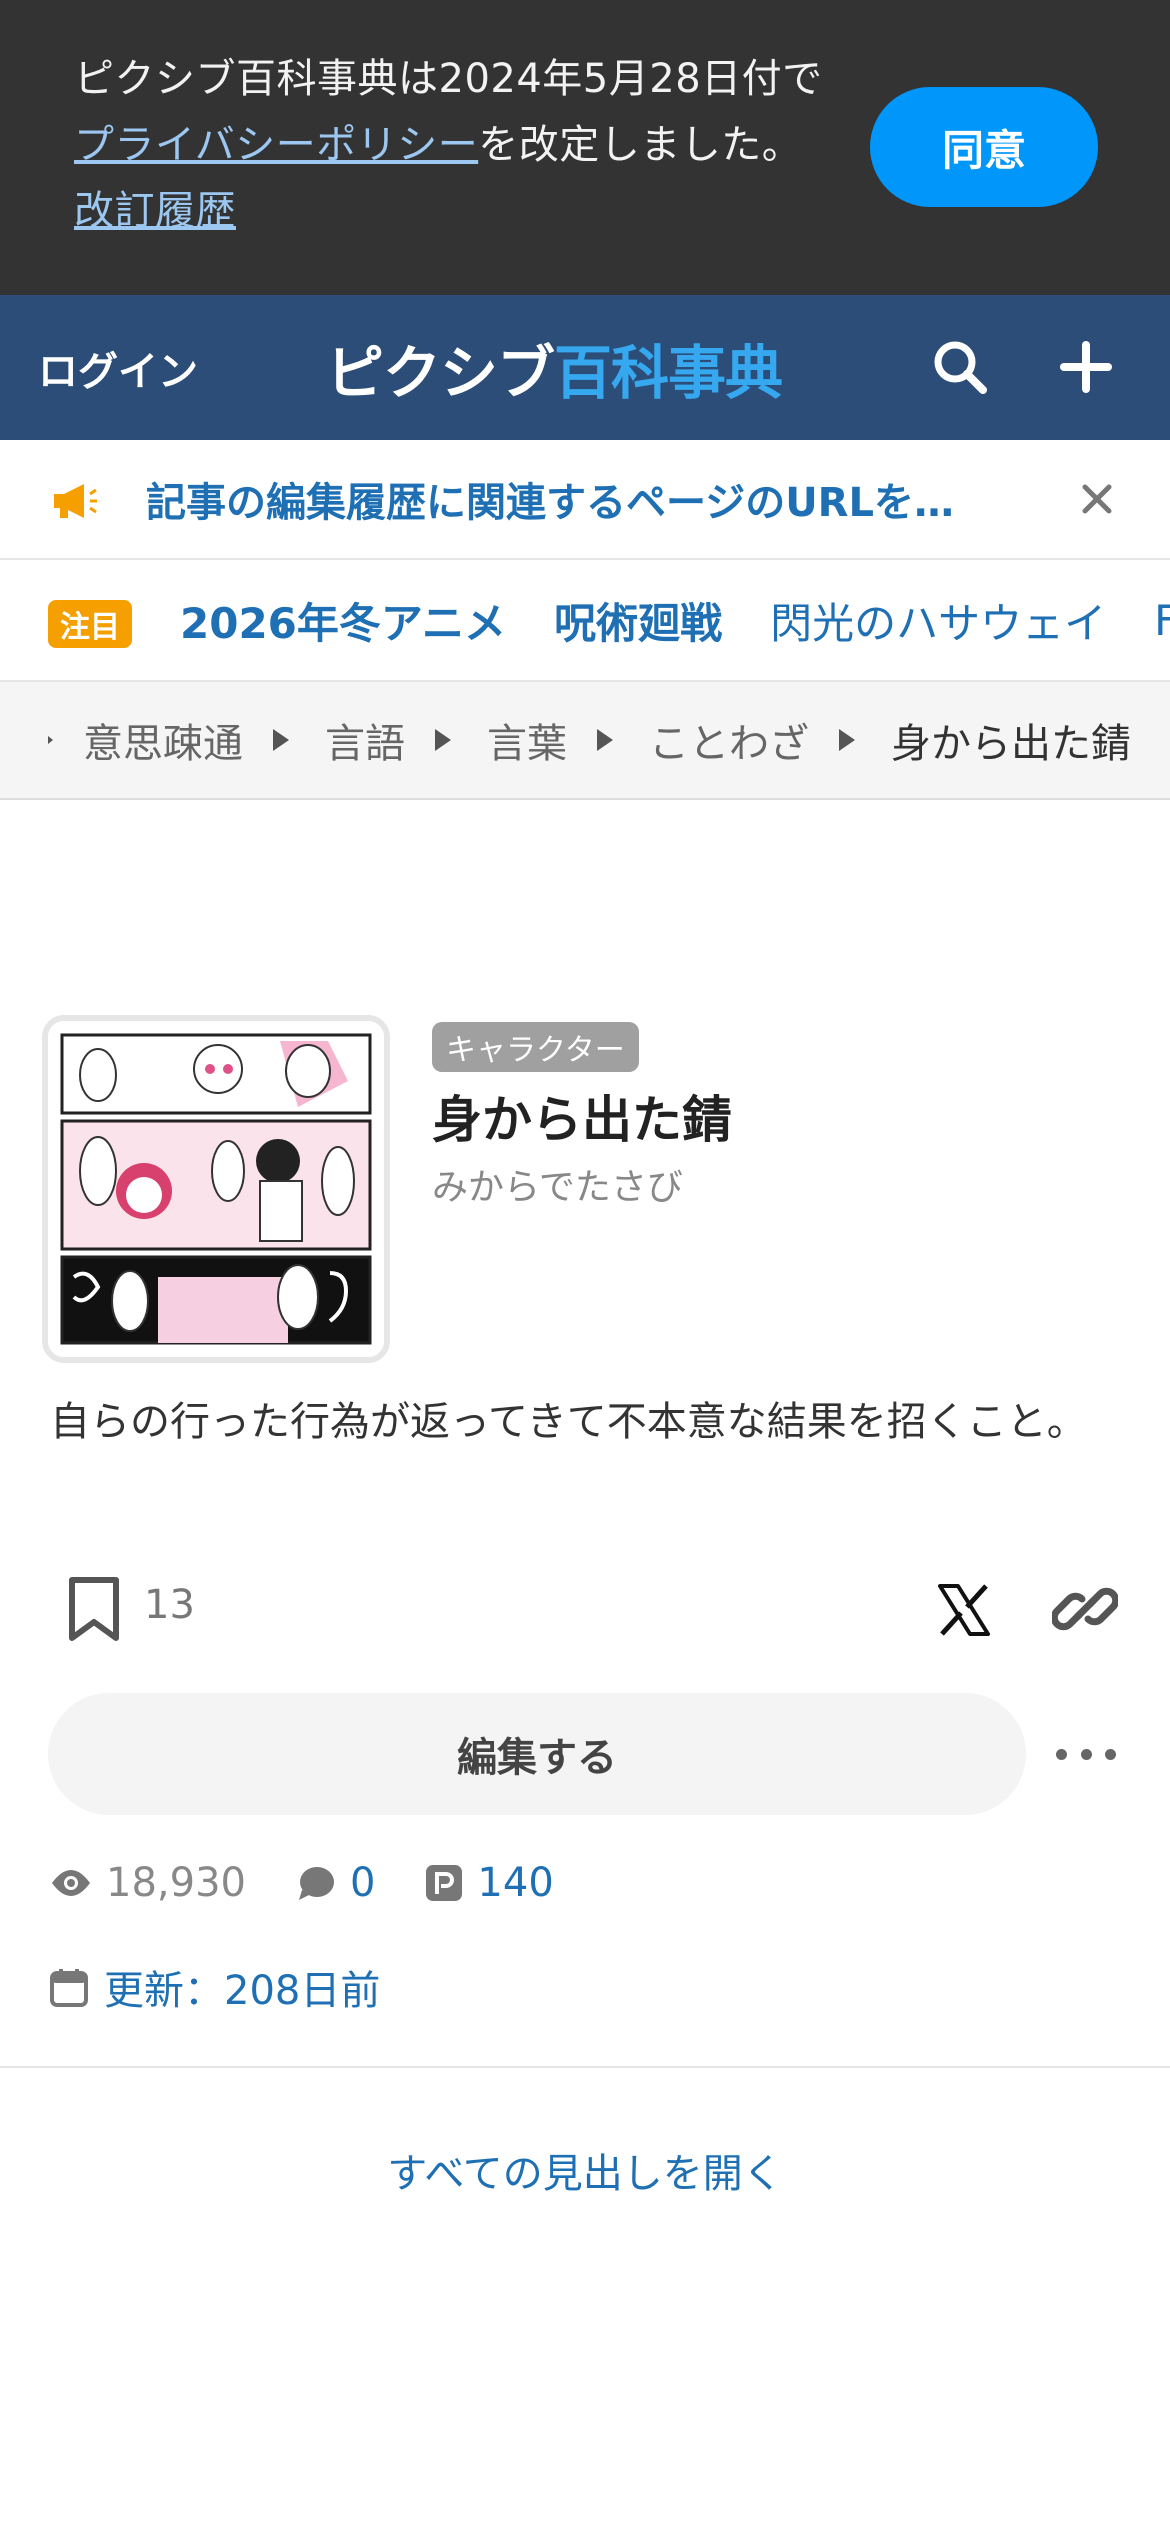 The height and width of the screenshot is (2532, 1170). I want to click on category-tag: キャラクター, so click(535, 1047).